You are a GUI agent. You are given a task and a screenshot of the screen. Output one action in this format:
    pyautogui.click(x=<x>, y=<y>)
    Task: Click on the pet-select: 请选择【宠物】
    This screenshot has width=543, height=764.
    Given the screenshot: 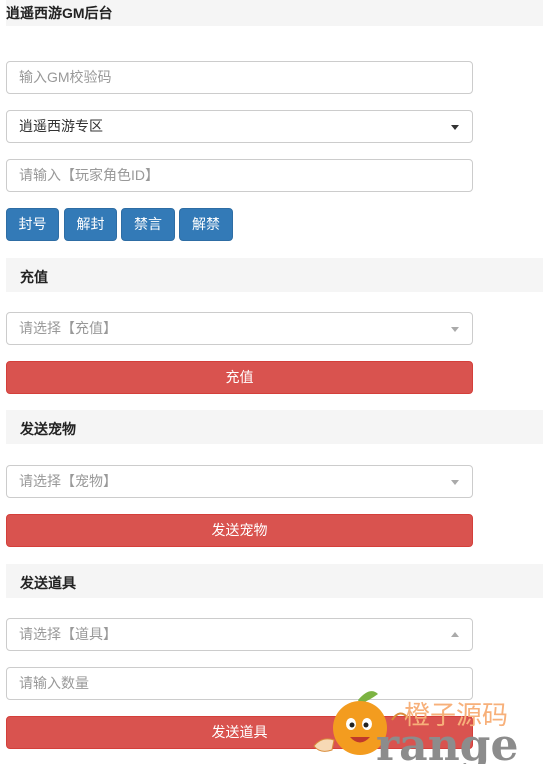 What is the action you would take?
    pyautogui.click(x=239, y=481)
    